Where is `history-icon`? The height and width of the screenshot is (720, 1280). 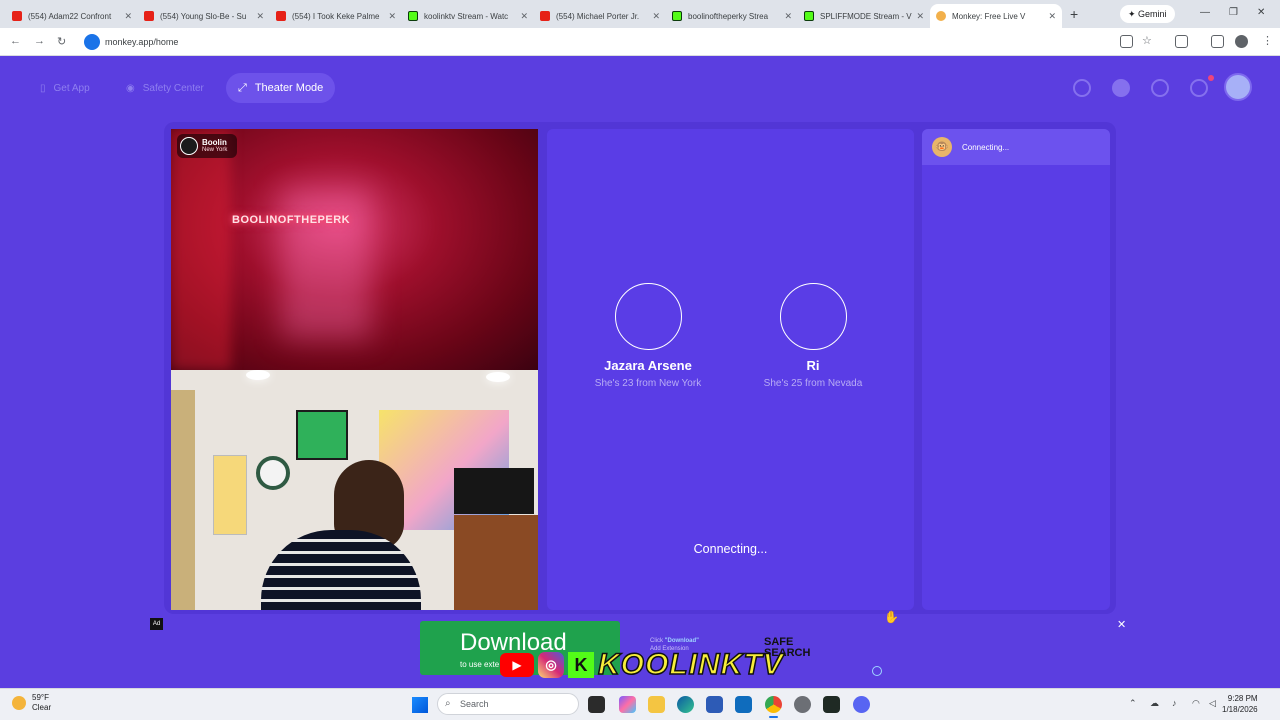 history-icon is located at coordinates (1160, 88).